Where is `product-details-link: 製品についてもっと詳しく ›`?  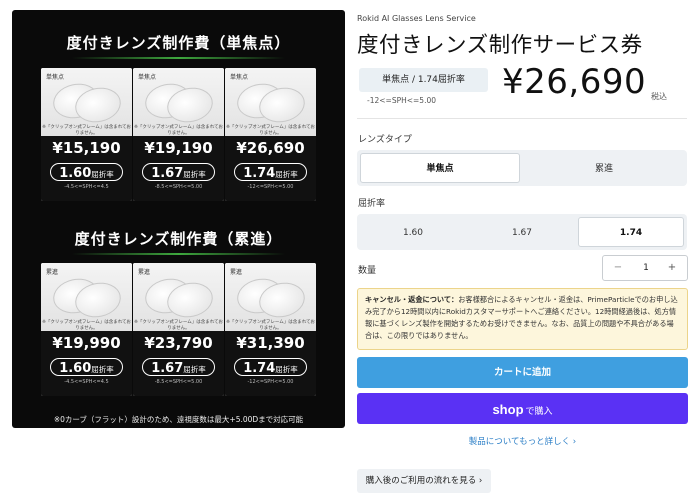 product-details-link: 製品についてもっと詳しく › is located at coordinates (522, 441).